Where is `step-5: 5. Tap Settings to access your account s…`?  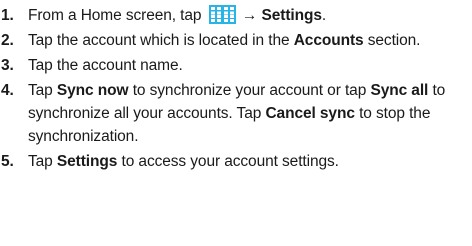 step-5: 5. Tap Settings to access your account s… is located at coordinates (236, 161).